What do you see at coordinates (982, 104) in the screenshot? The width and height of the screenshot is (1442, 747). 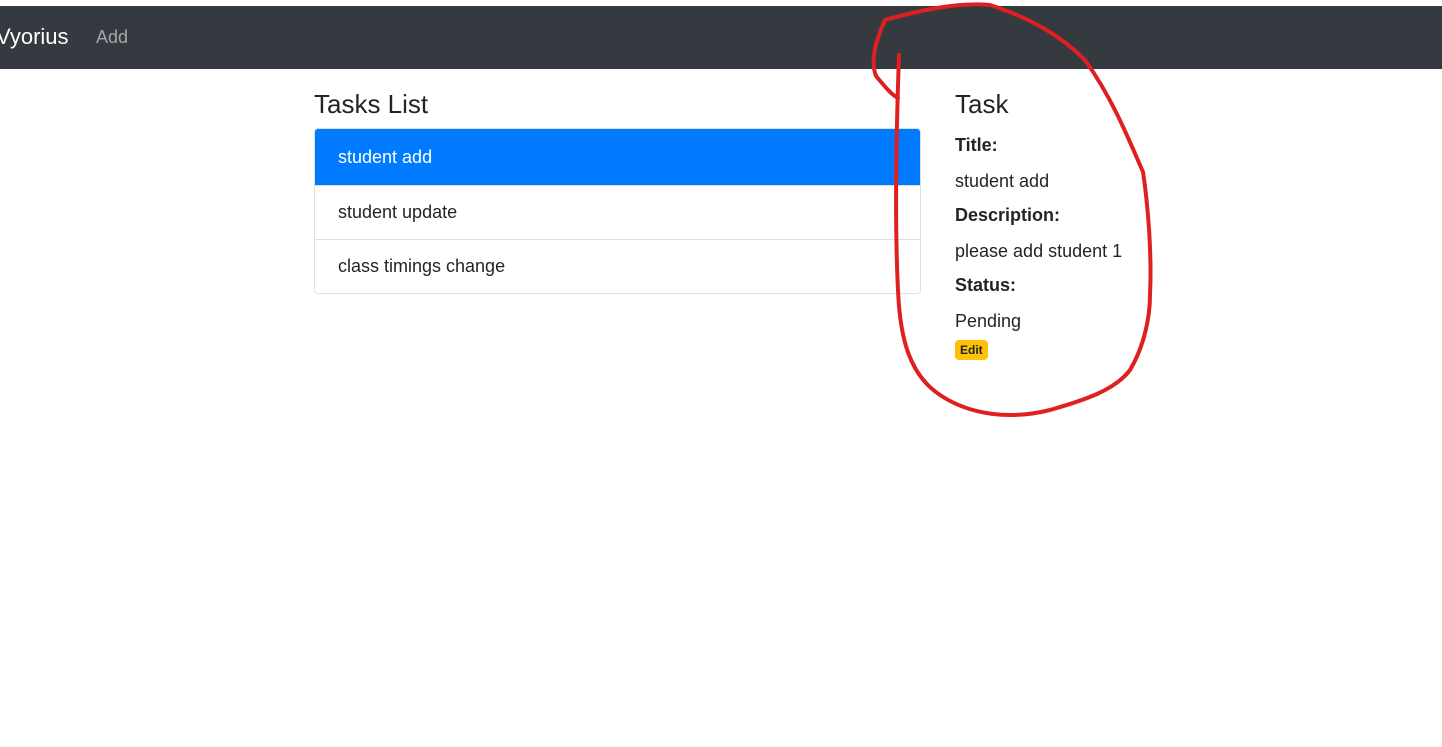 I see `task-detail-heading: Task` at bounding box center [982, 104].